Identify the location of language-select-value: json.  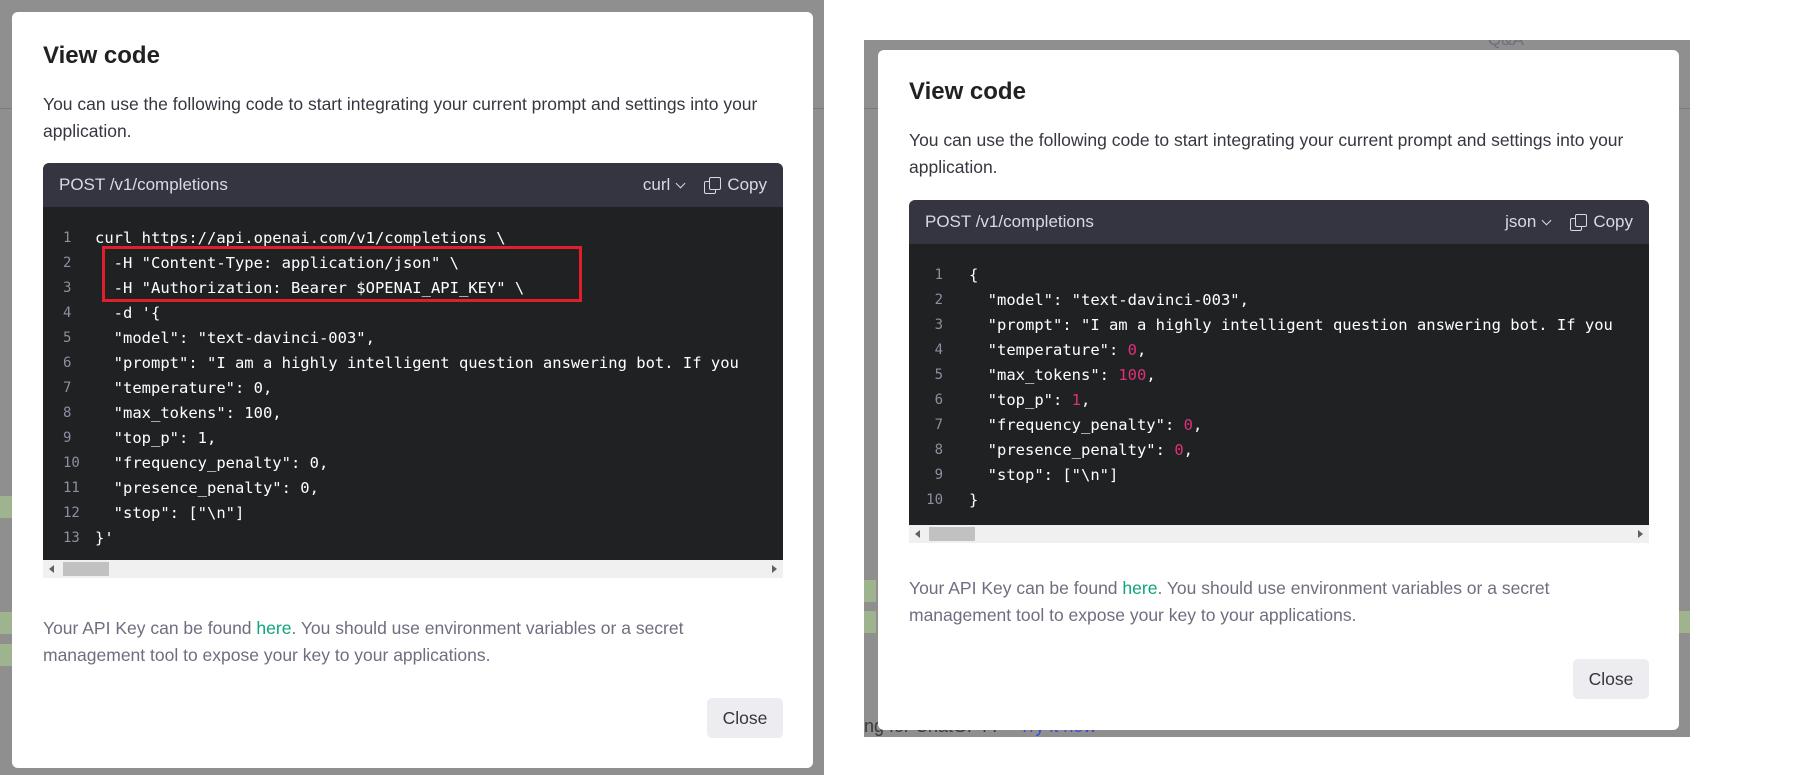
(1521, 221).